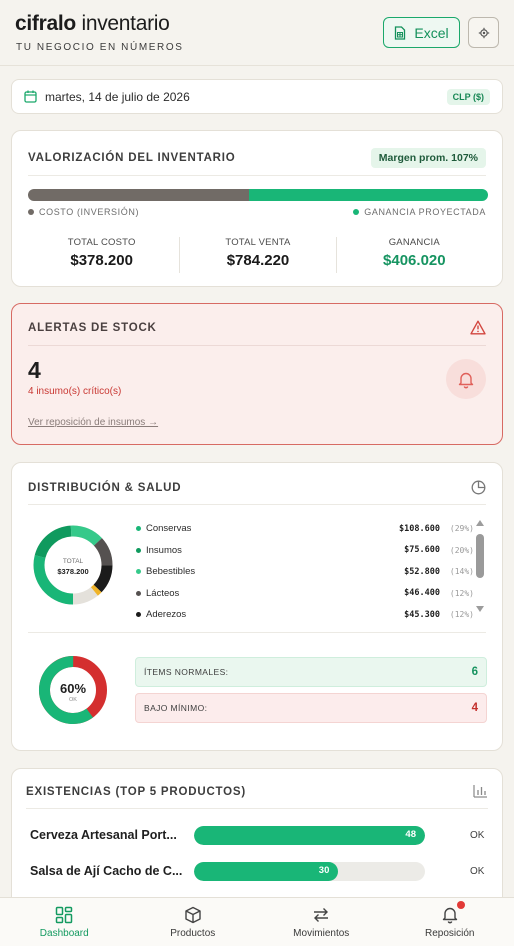 The image size is (514, 946). What do you see at coordinates (419, 528) in the screenshot?
I see `category-amount: $108.600` at bounding box center [419, 528].